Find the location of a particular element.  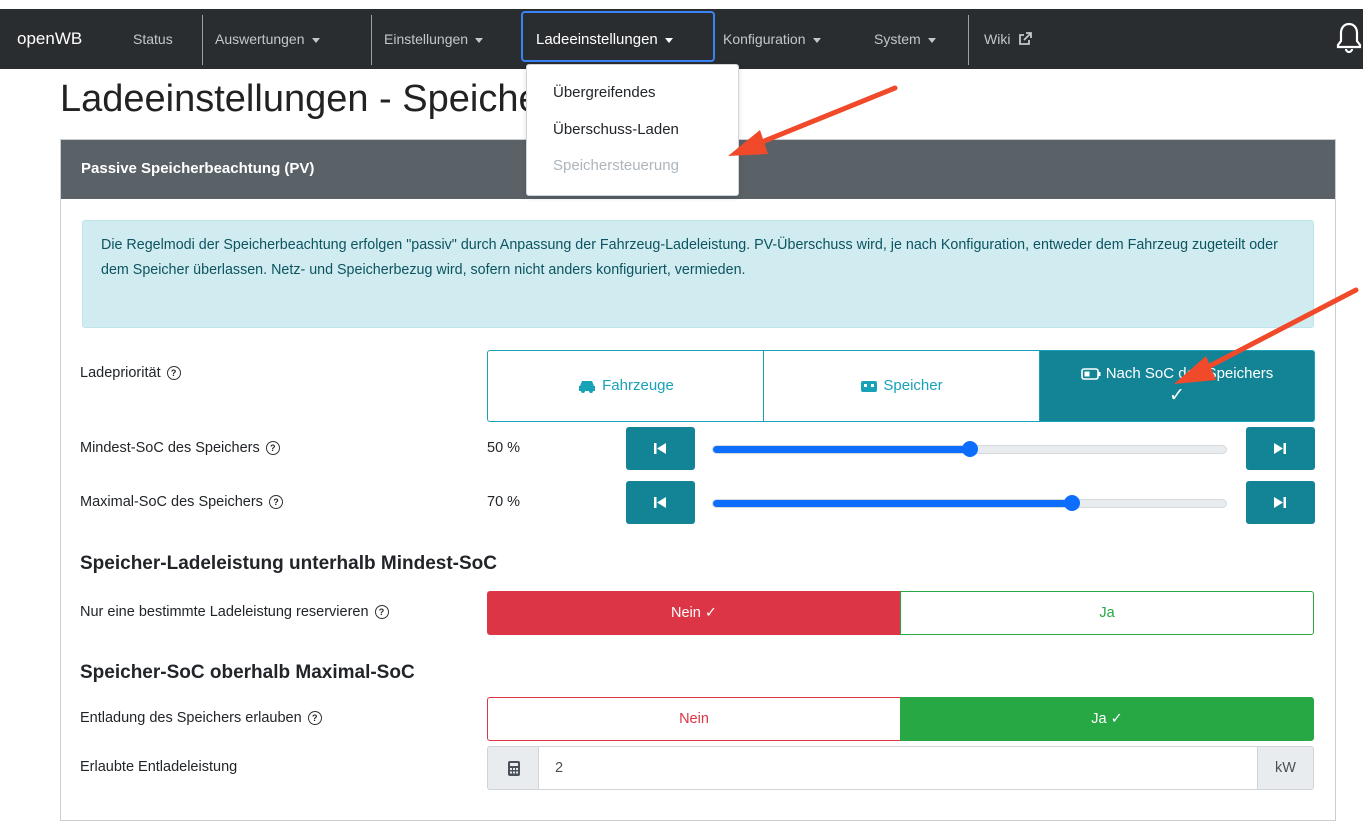

calculator-icon is located at coordinates (514, 768).